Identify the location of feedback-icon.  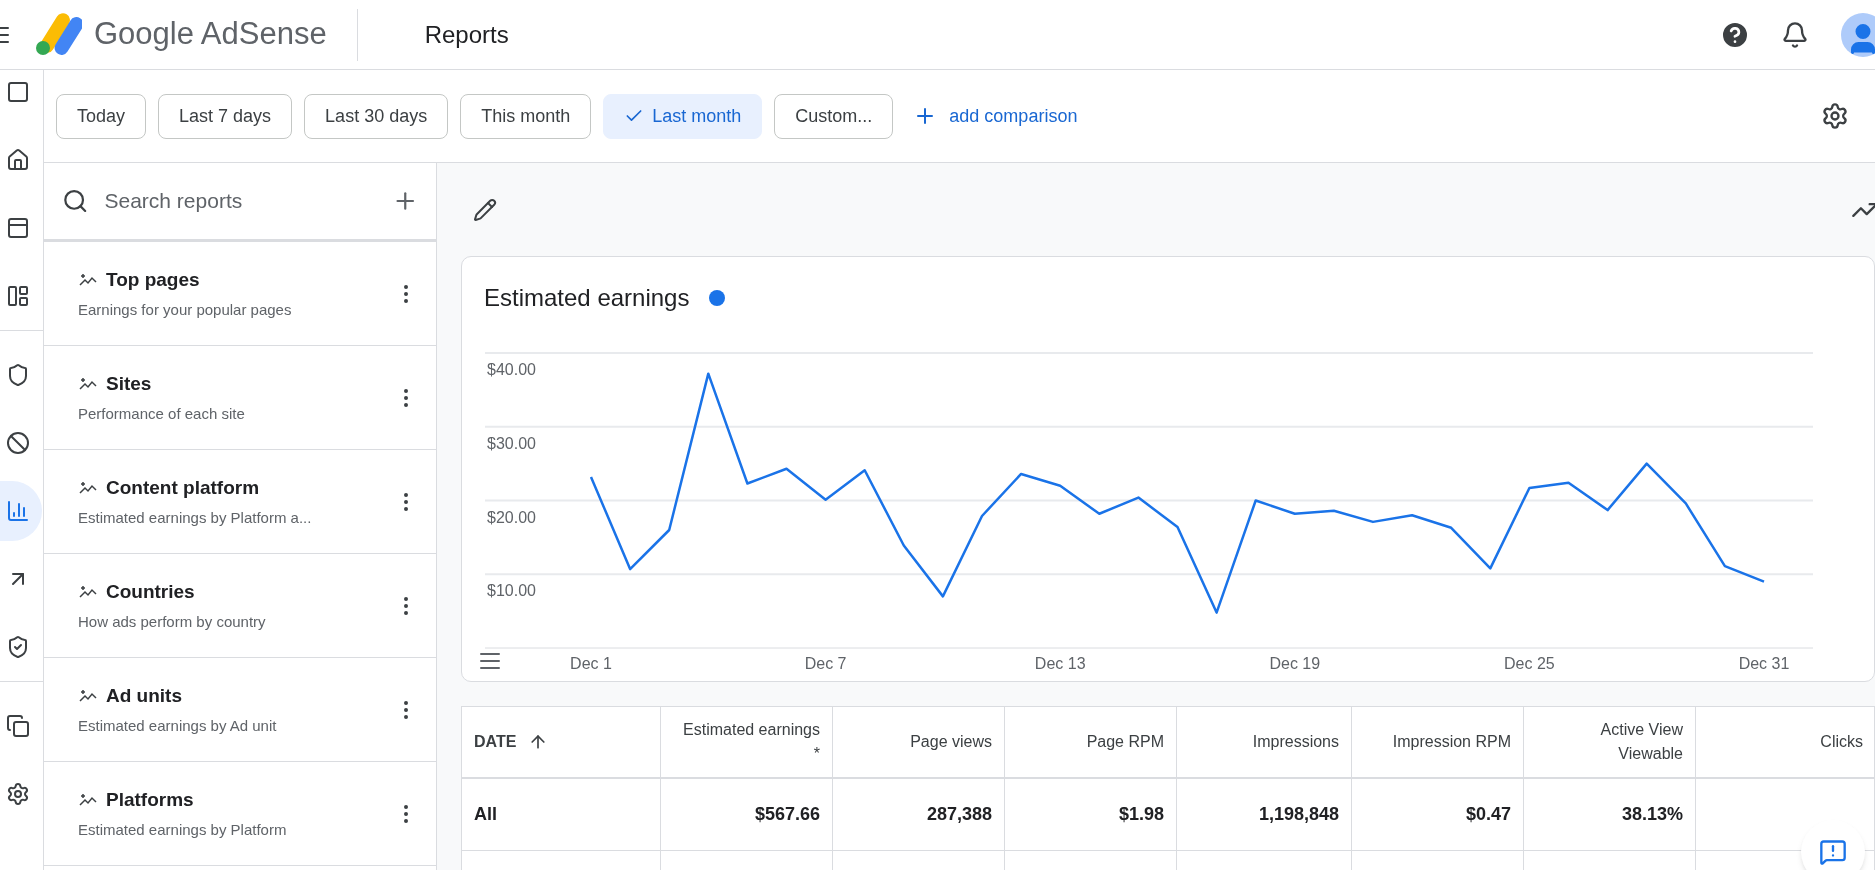
(1833, 852).